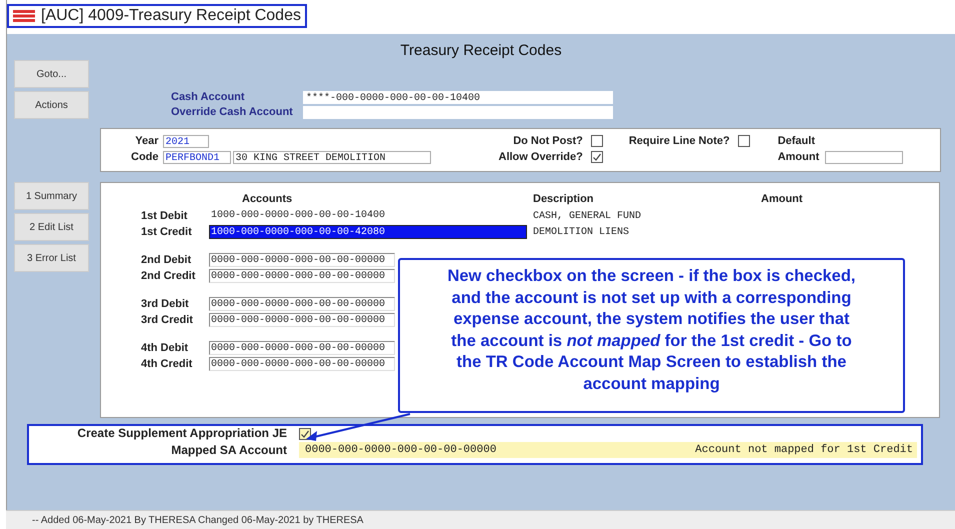 This screenshot has width=955, height=529. What do you see at coordinates (782, 200) in the screenshot?
I see `column-header: Amount` at bounding box center [782, 200].